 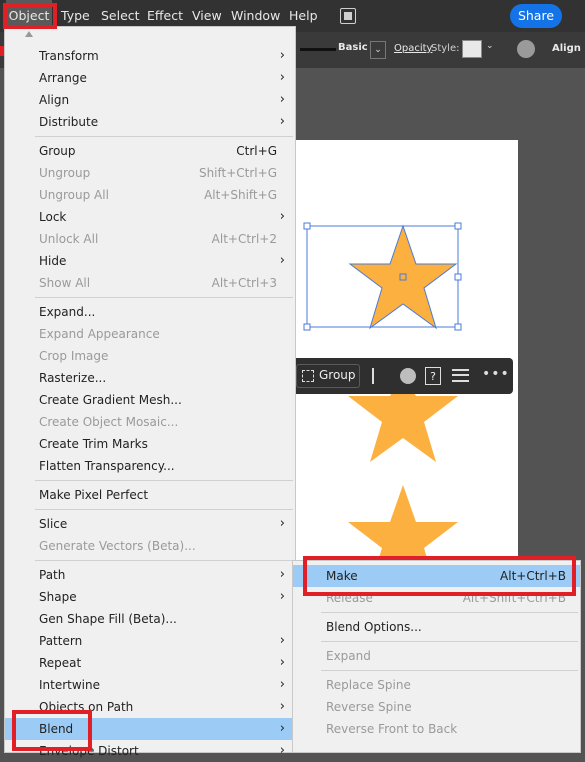 What do you see at coordinates (496, 374) in the screenshot?
I see `more-options-icon: •••` at bounding box center [496, 374].